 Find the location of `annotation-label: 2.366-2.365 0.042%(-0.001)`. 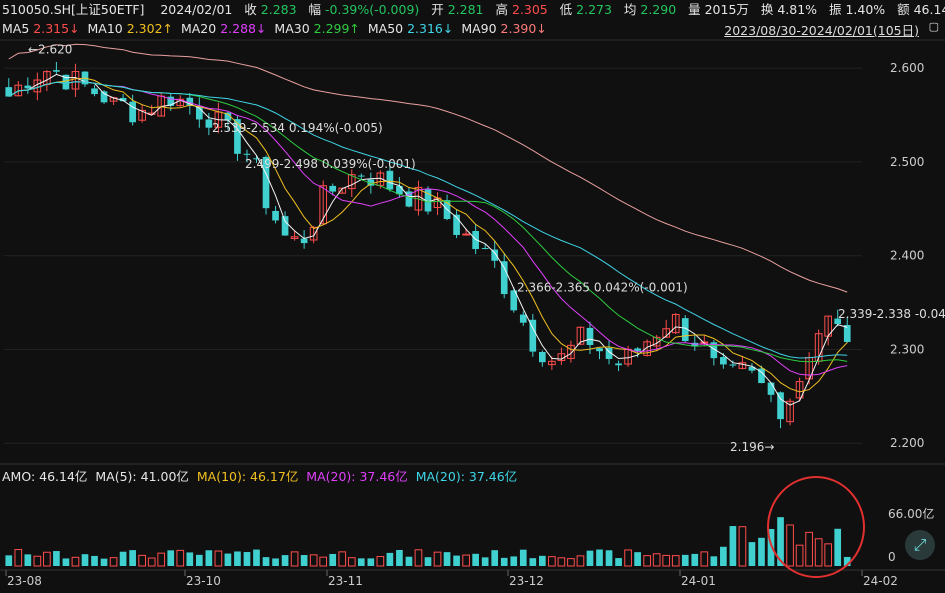

annotation-label: 2.366-2.365 0.042%(-0.001) is located at coordinates (602, 288).